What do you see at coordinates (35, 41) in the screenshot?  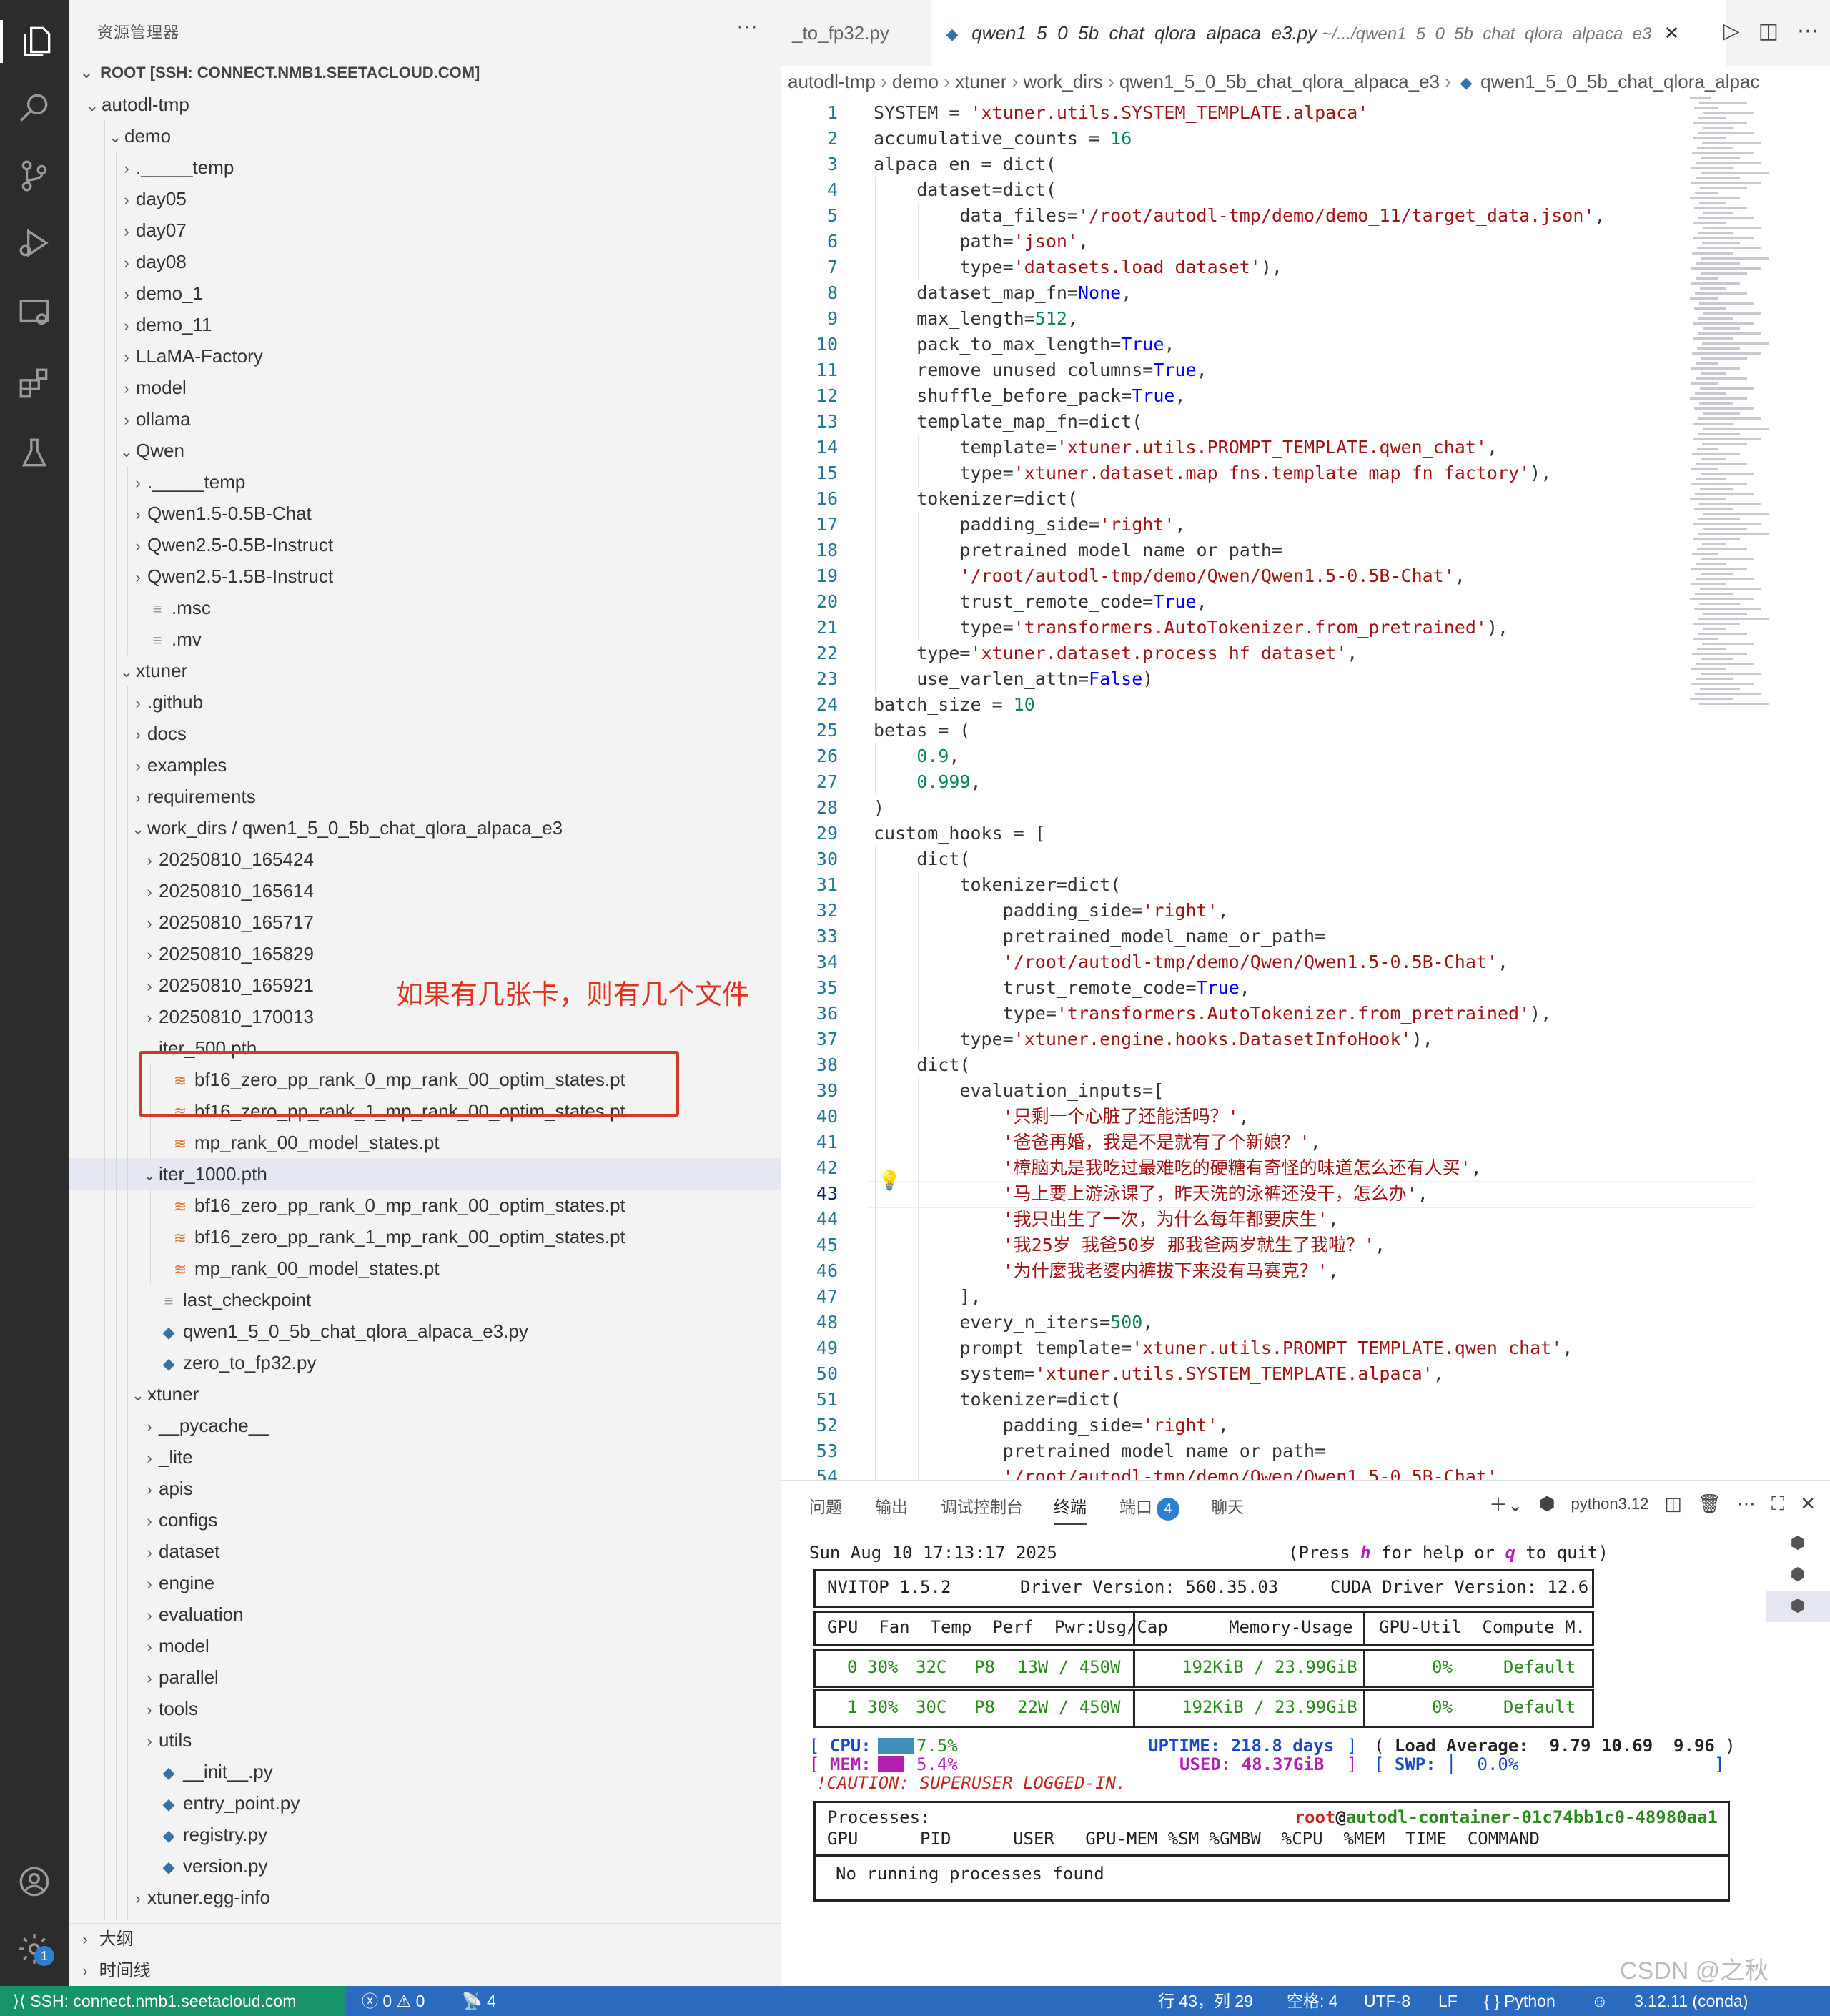 I see `explorer-icon` at bounding box center [35, 41].